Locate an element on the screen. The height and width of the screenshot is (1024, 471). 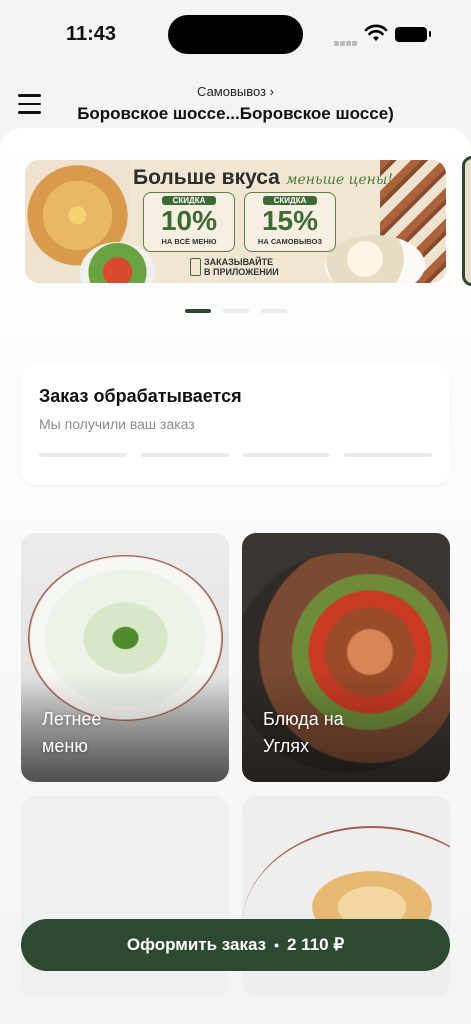
wifi-icon is located at coordinates (376, 32).